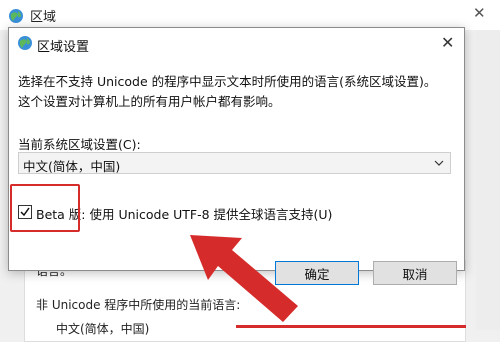  What do you see at coordinates (234, 163) in the screenshot?
I see `system-locale-select: 中文(简体，中国)` at bounding box center [234, 163].